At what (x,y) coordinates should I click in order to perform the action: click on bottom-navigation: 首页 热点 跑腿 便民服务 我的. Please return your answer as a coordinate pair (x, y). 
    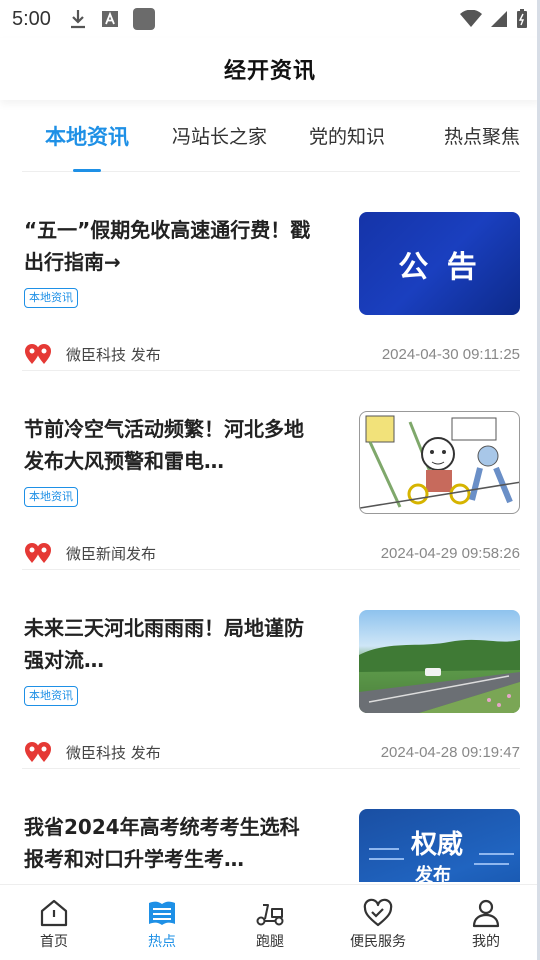
    Looking at the image, I should click on (270, 922).